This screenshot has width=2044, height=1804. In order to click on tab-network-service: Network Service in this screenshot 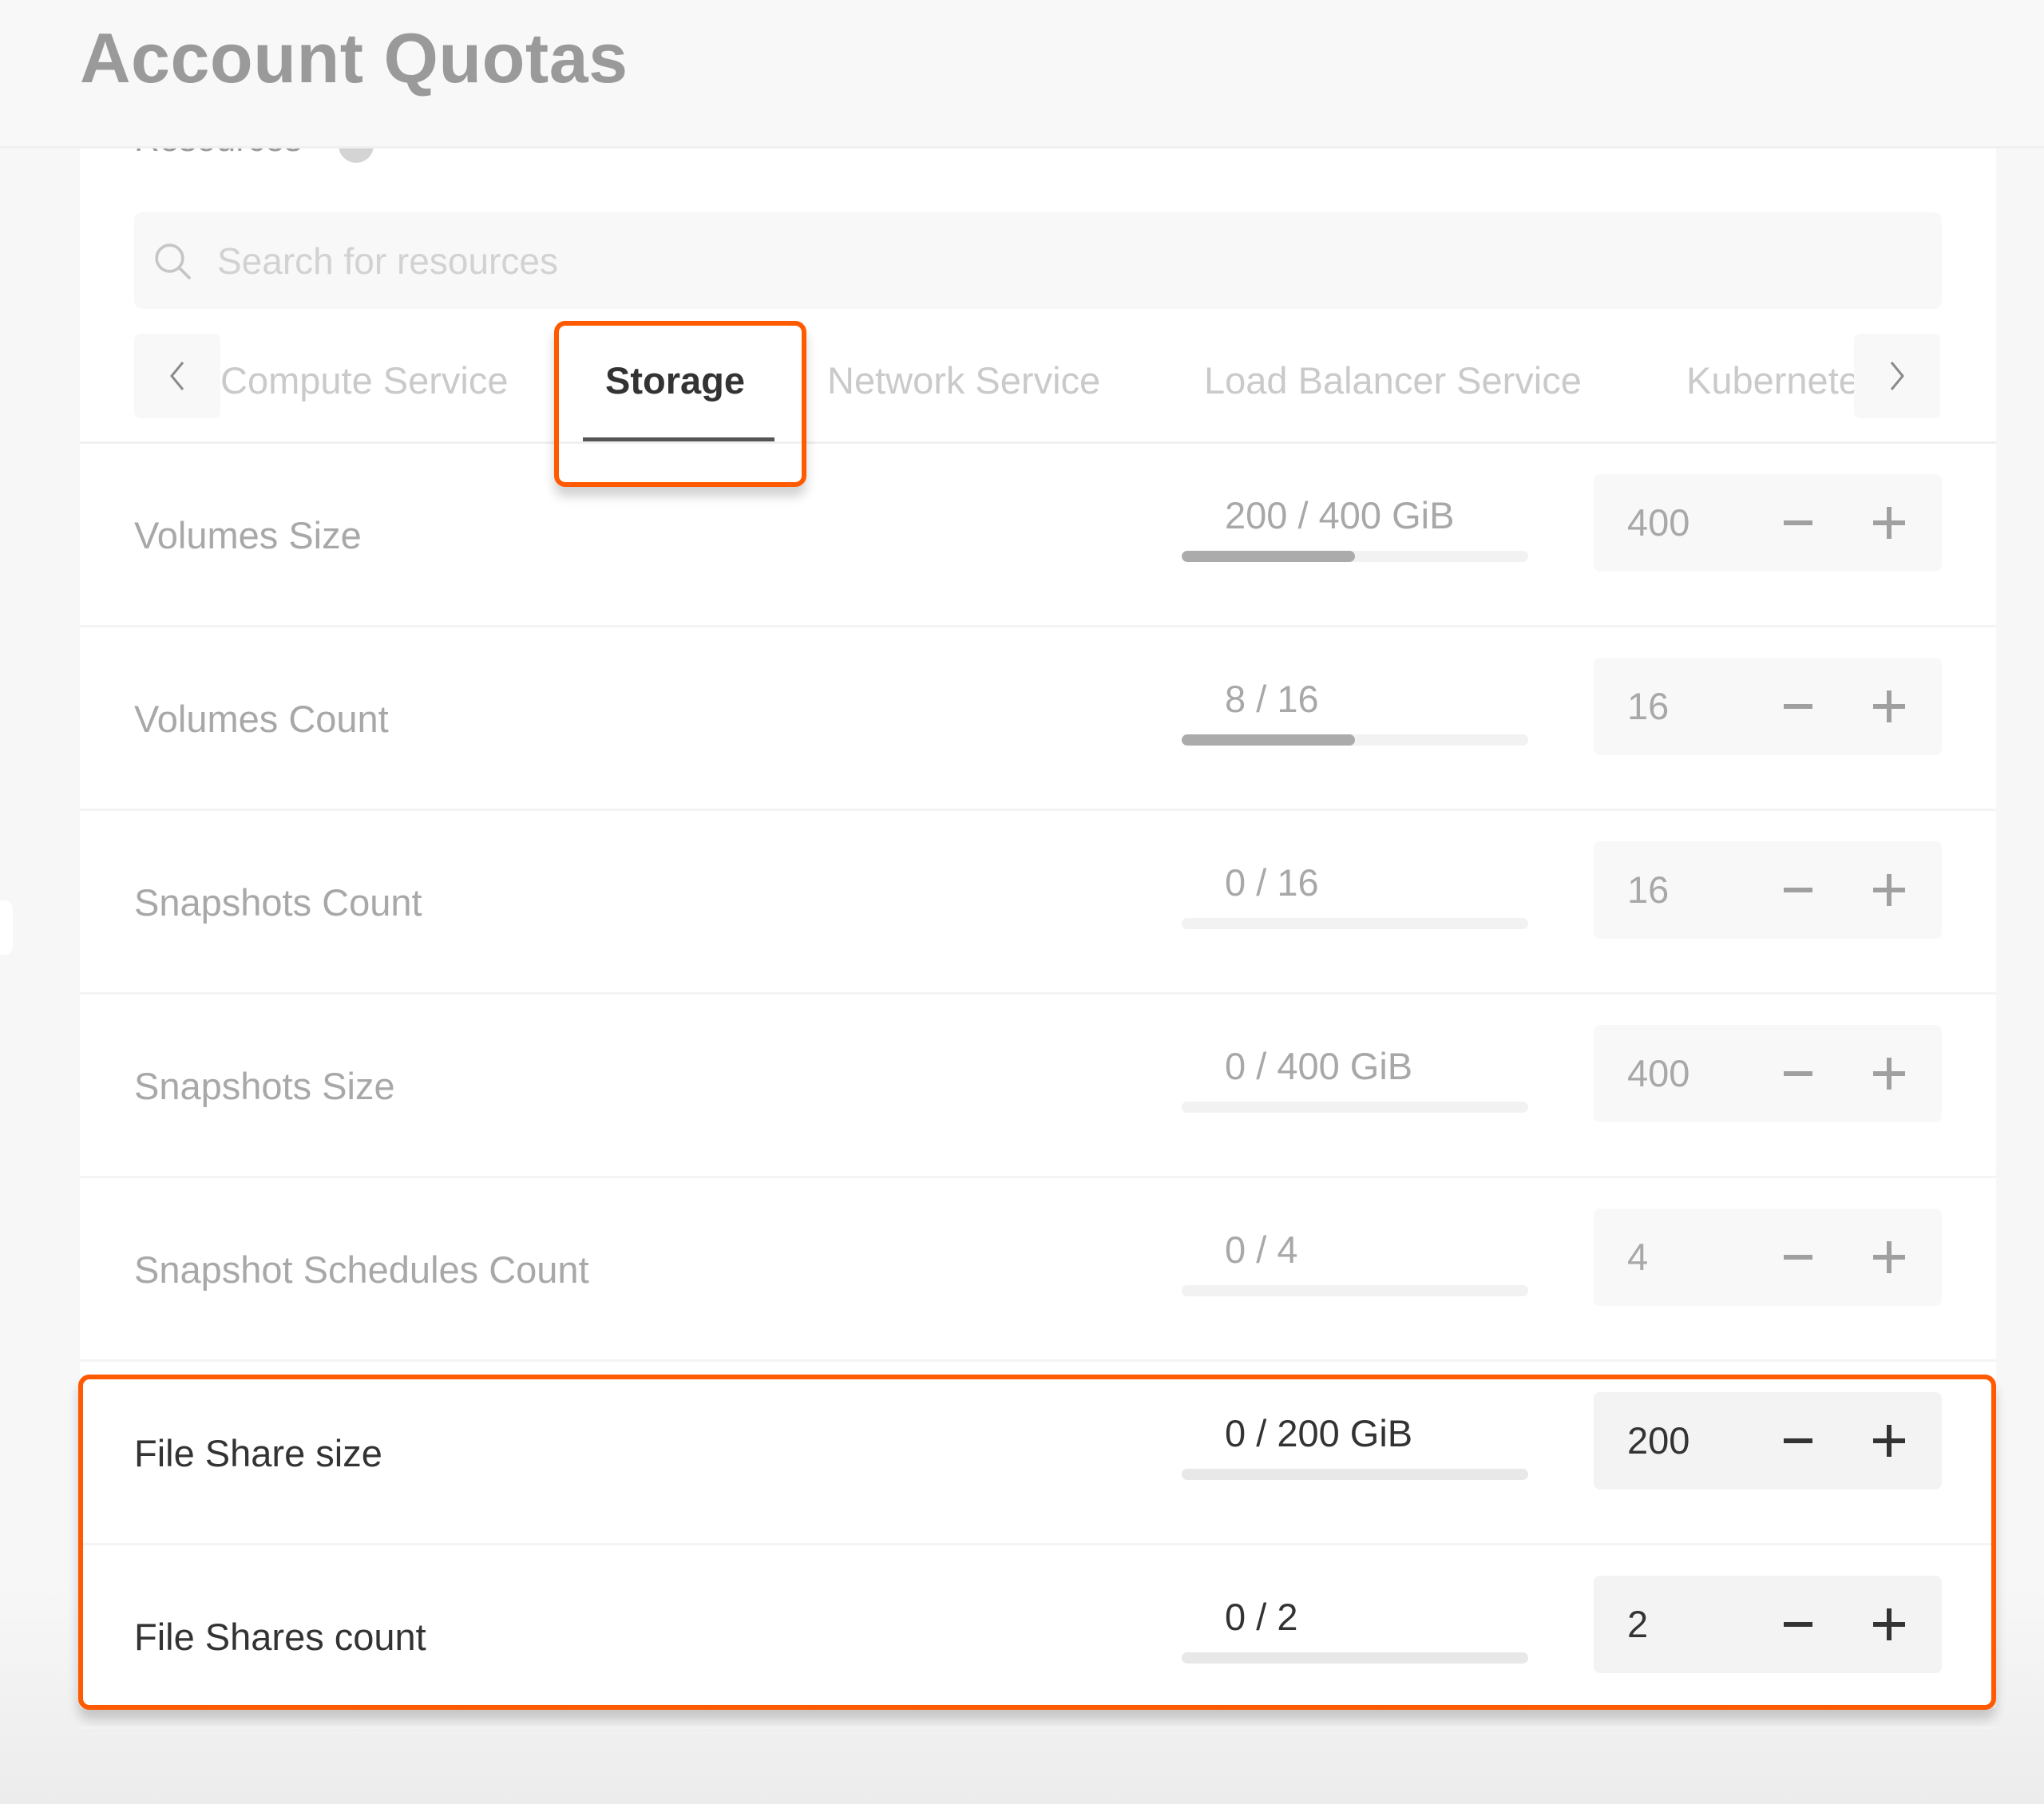, I will do `click(963, 387)`.